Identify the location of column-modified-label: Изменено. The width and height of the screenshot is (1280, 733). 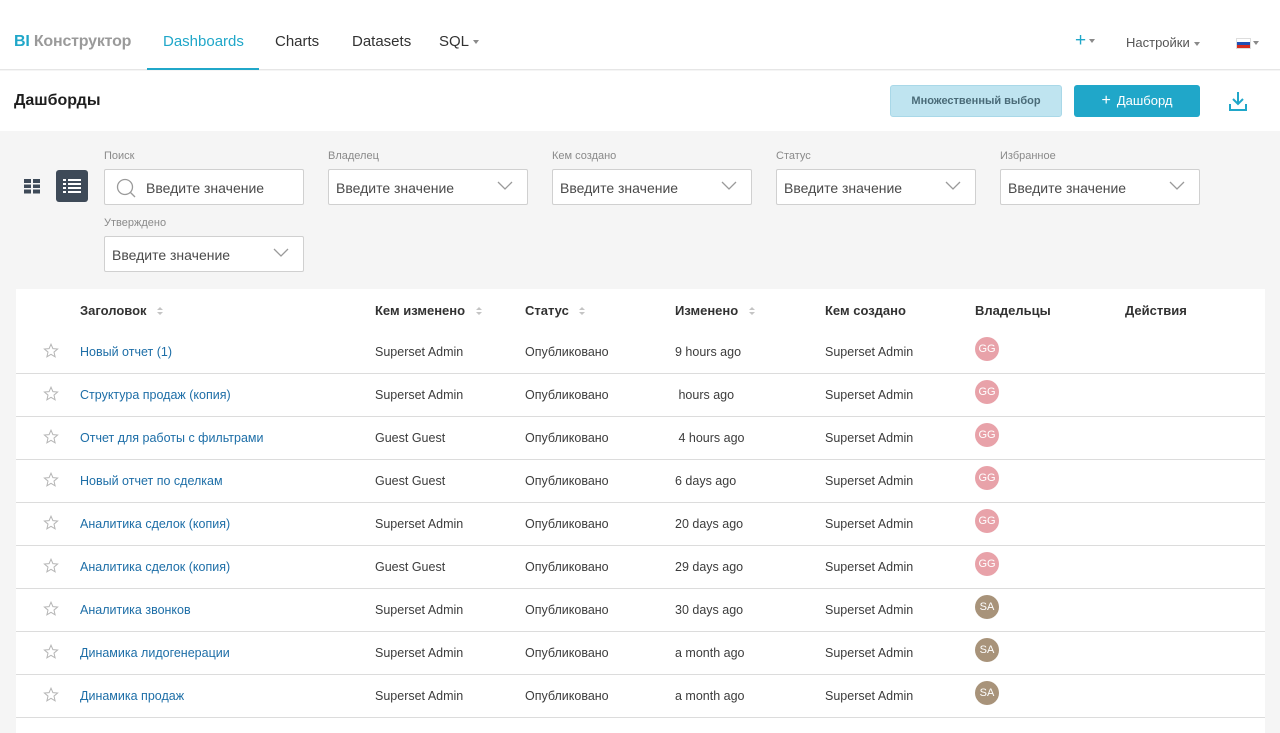
(707, 310).